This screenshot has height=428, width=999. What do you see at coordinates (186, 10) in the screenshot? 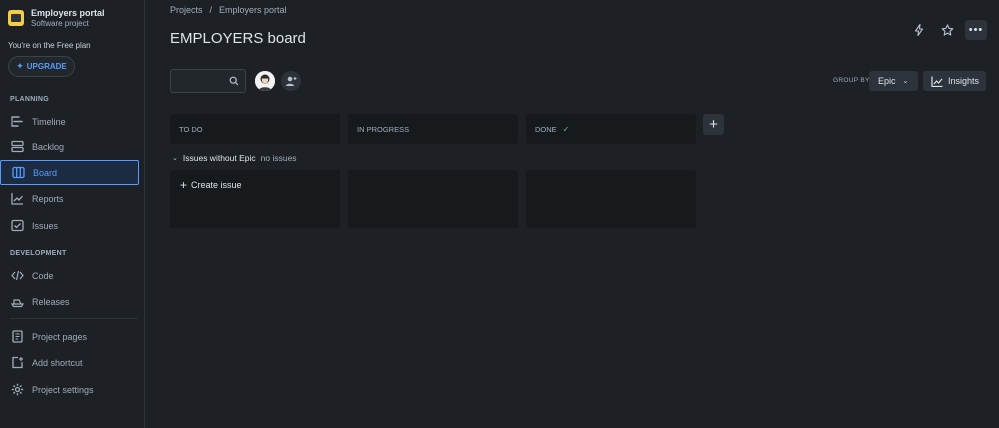
I see `breadcrumb-projects: Projects` at bounding box center [186, 10].